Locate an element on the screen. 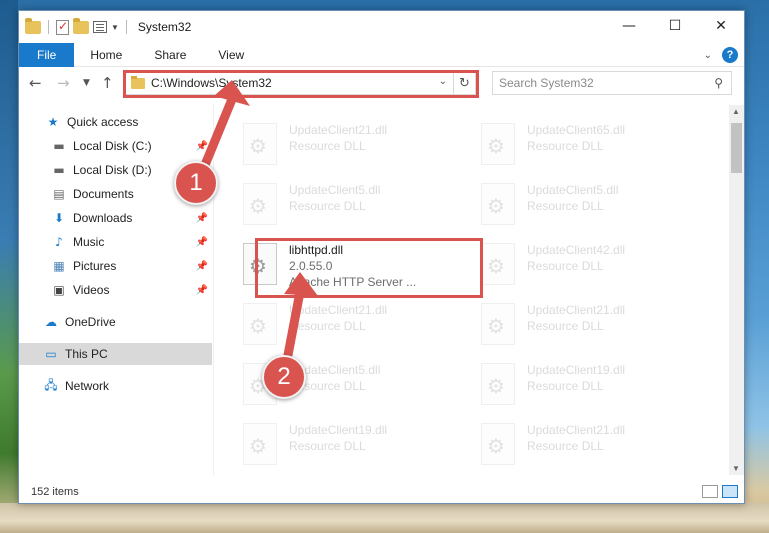 The height and width of the screenshot is (533, 769). help-icon: ? is located at coordinates (730, 55).